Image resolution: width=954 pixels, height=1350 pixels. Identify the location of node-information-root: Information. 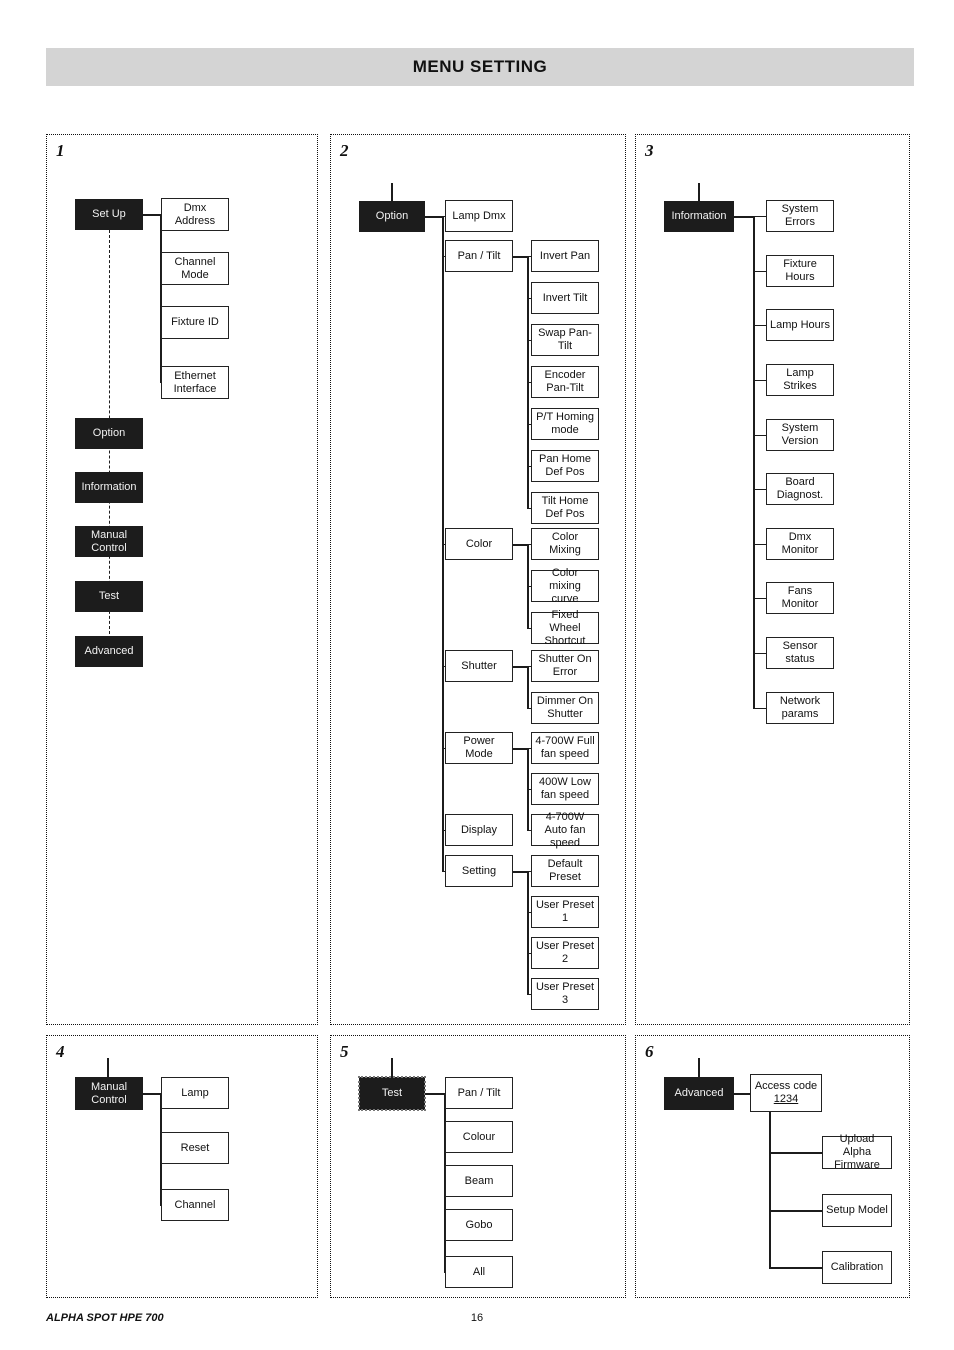
(699, 216).